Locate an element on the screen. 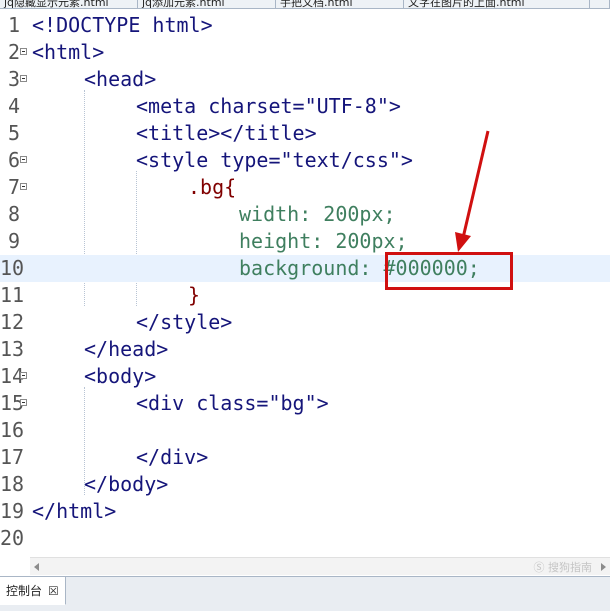  line-number: 14 is located at coordinates (12, 376).